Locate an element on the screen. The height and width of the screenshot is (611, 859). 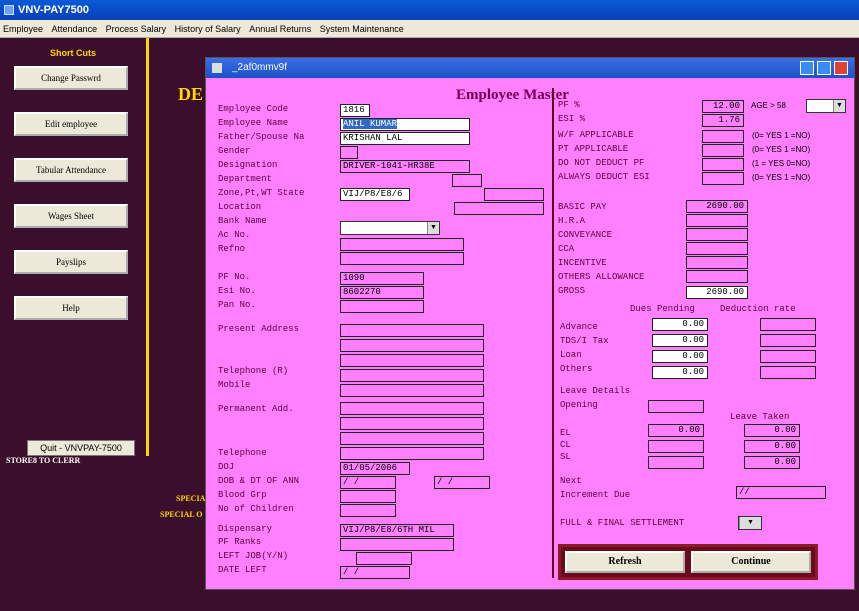
permanent-address-label: Permanent Add. is located at coordinates (256, 409).